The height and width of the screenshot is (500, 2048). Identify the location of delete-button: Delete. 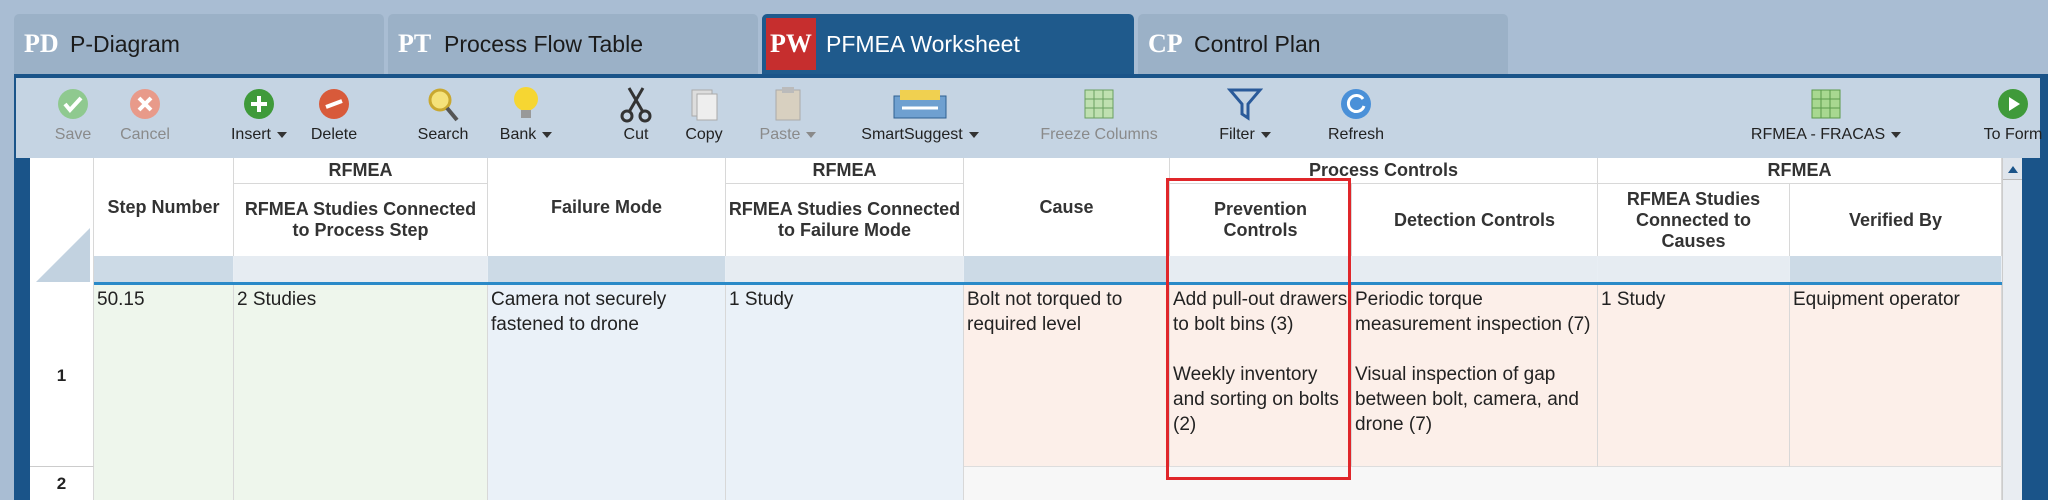
(334, 118).